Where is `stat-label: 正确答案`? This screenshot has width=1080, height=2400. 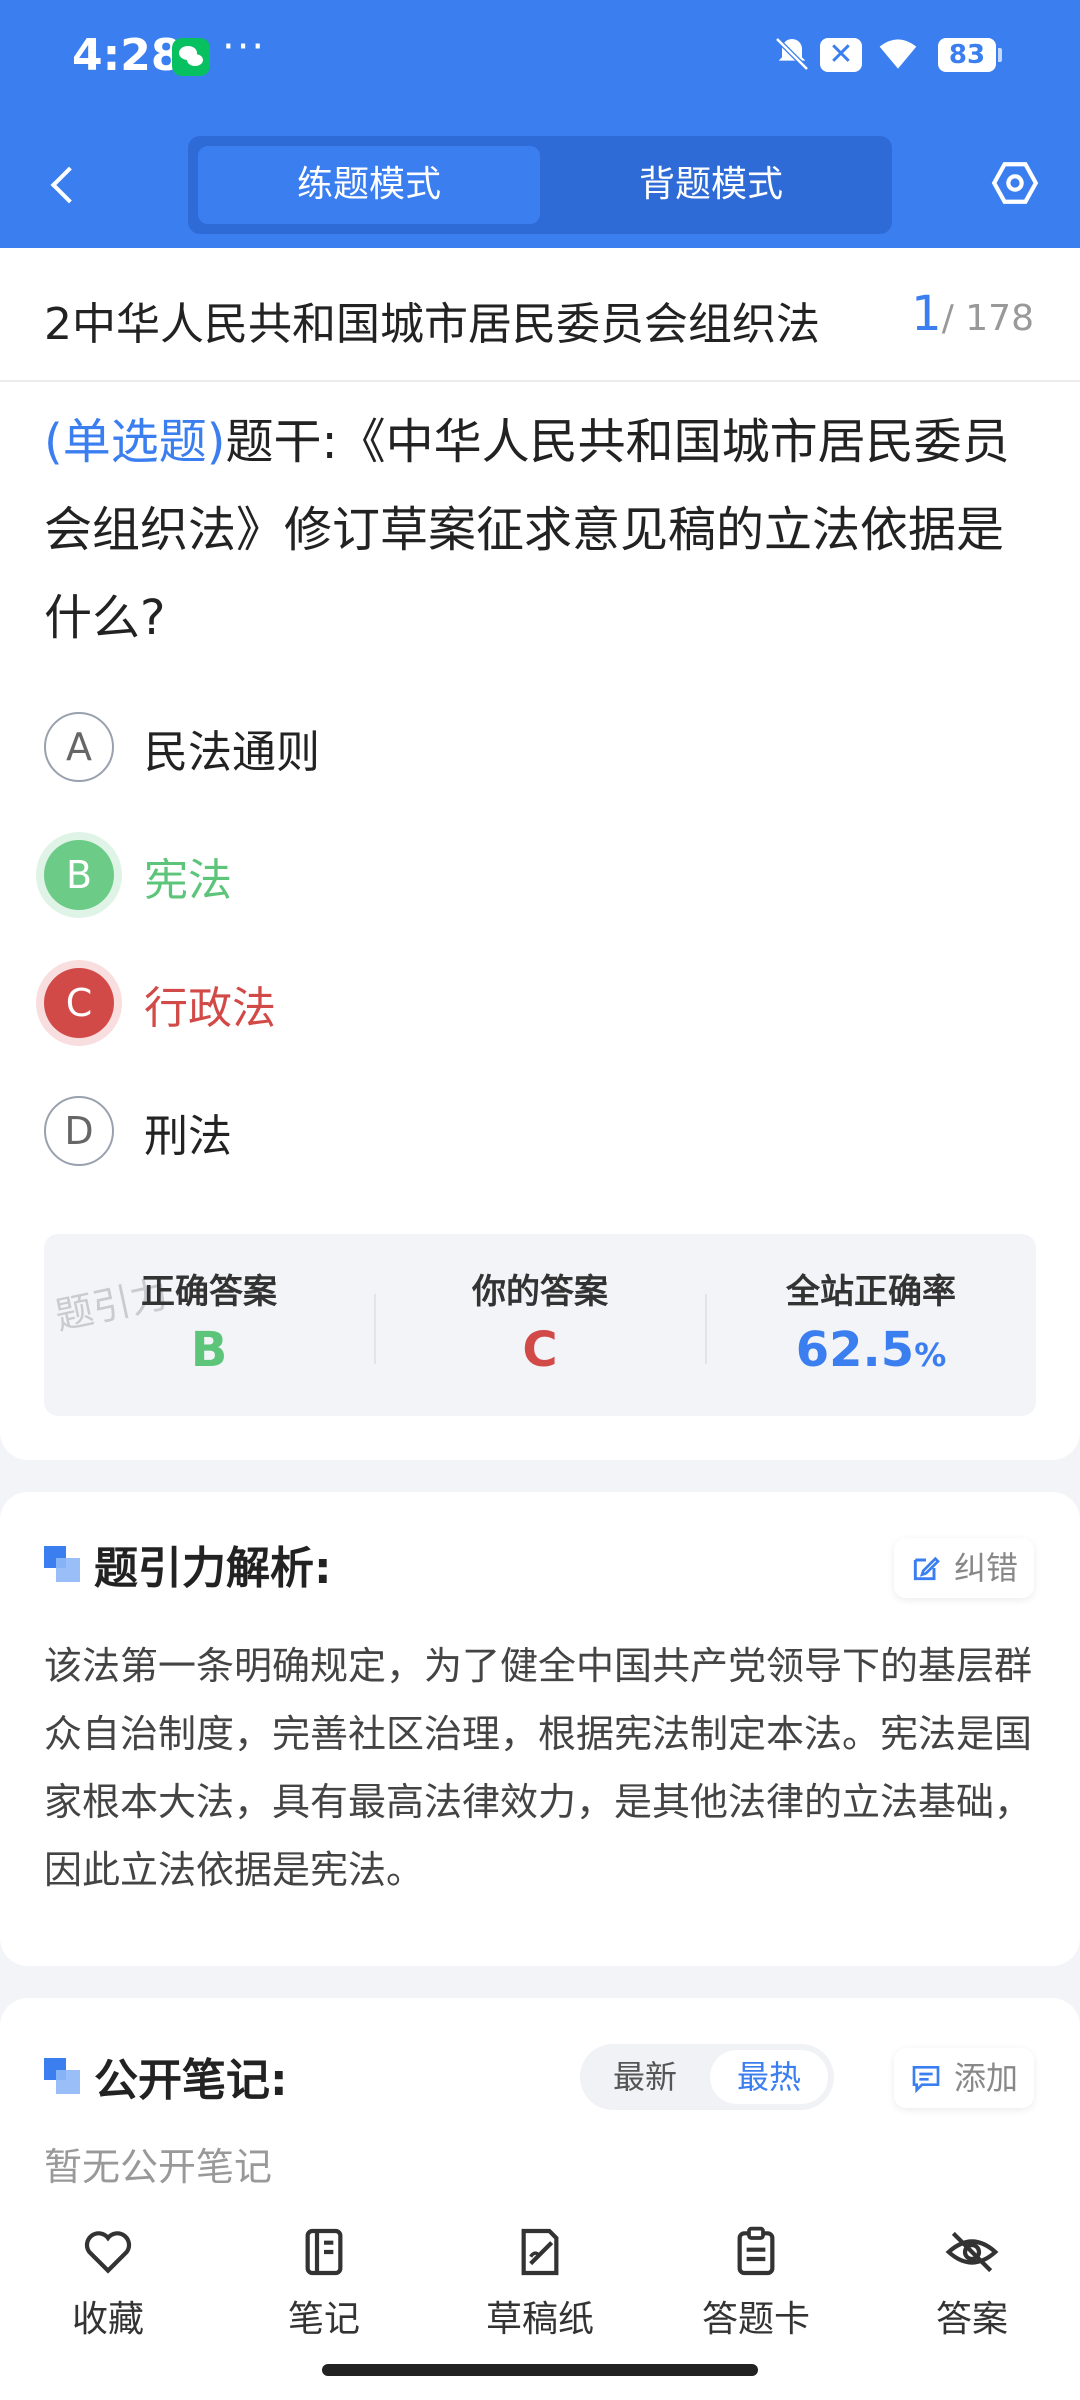 stat-label: 正确答案 is located at coordinates (209, 1292).